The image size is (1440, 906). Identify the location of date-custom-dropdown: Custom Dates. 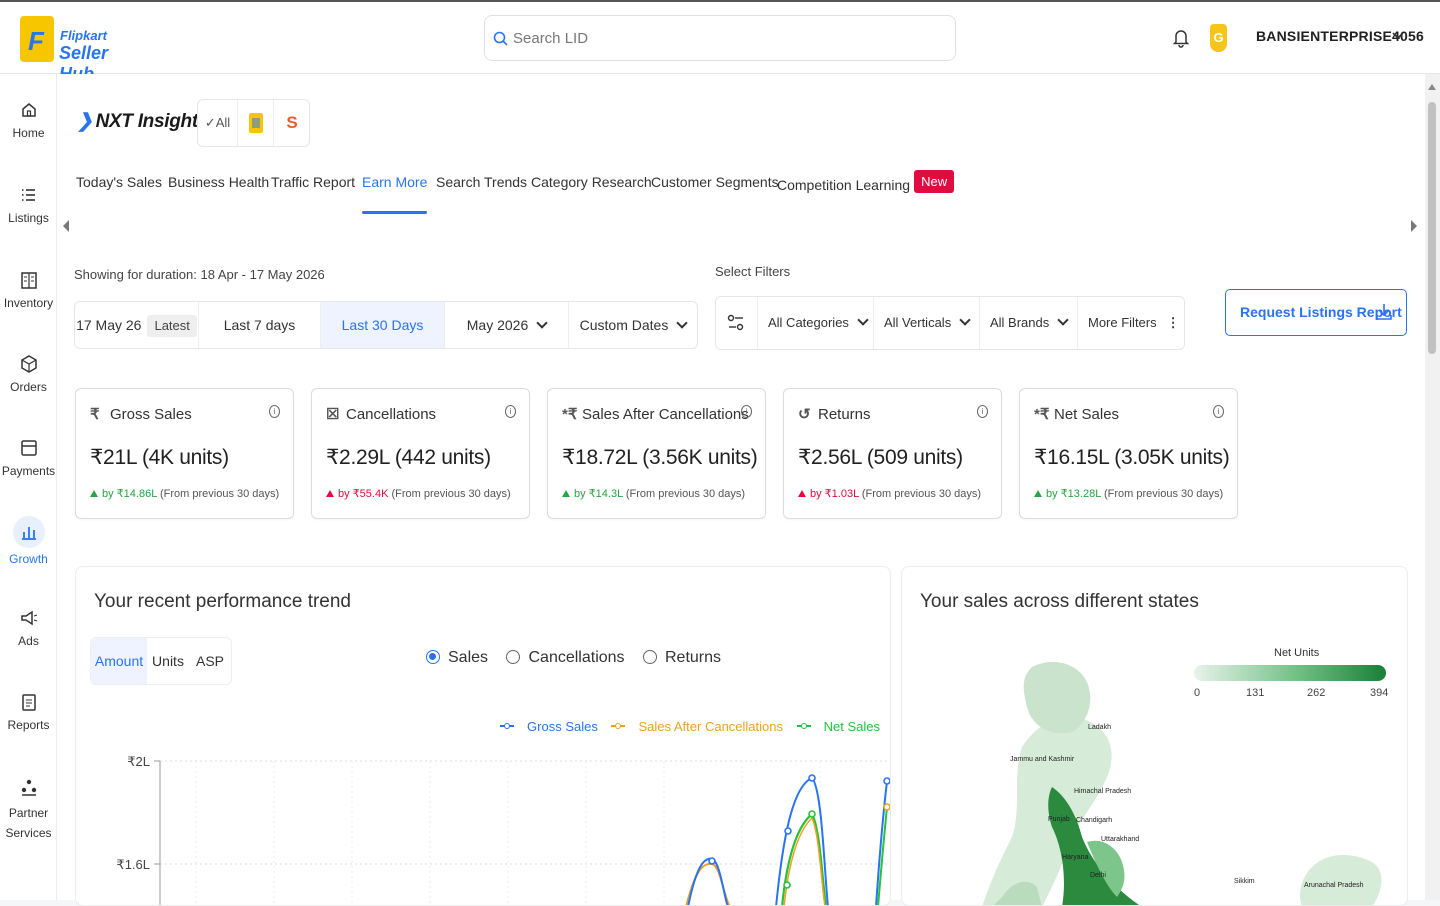
(633, 325).